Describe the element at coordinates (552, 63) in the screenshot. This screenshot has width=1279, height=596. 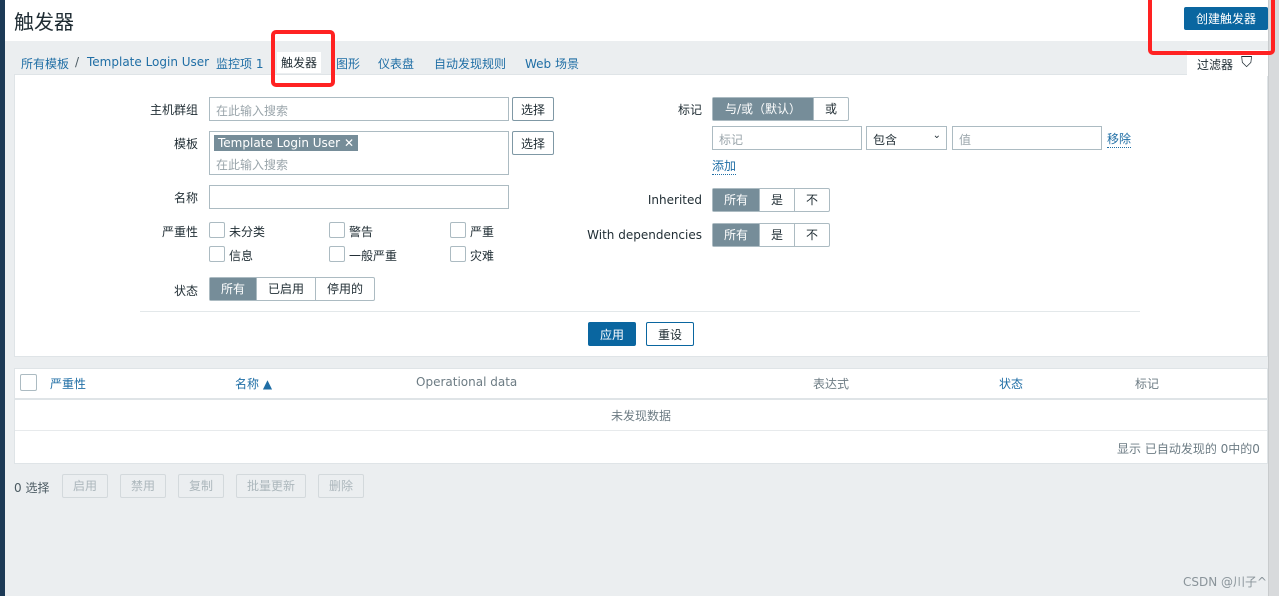
I see `tab-web-scenarios: Web 场景` at that location.